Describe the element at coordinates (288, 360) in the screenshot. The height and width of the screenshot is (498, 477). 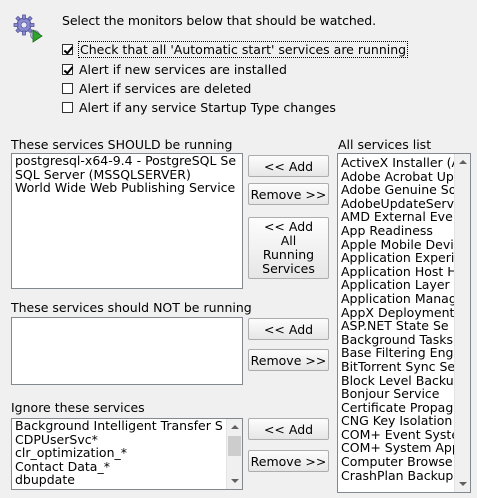
I see `should-not-run-remove-button: Remove >>` at that location.